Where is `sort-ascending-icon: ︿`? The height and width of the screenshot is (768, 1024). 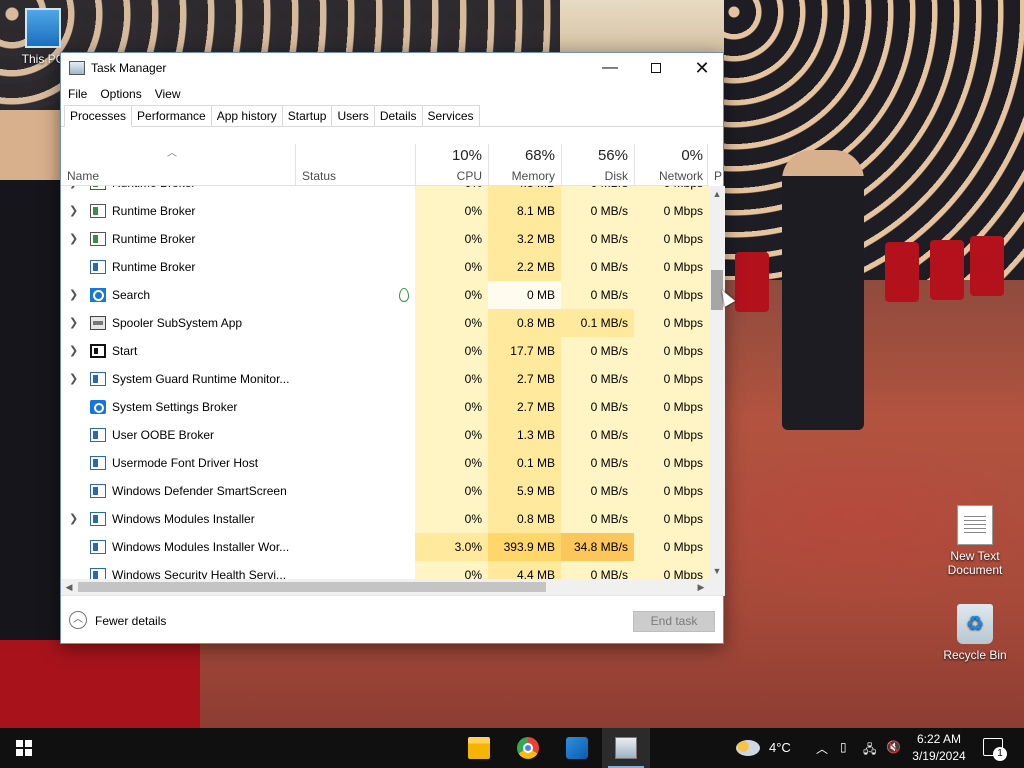
sort-ascending-icon: ︿ is located at coordinates (172, 153).